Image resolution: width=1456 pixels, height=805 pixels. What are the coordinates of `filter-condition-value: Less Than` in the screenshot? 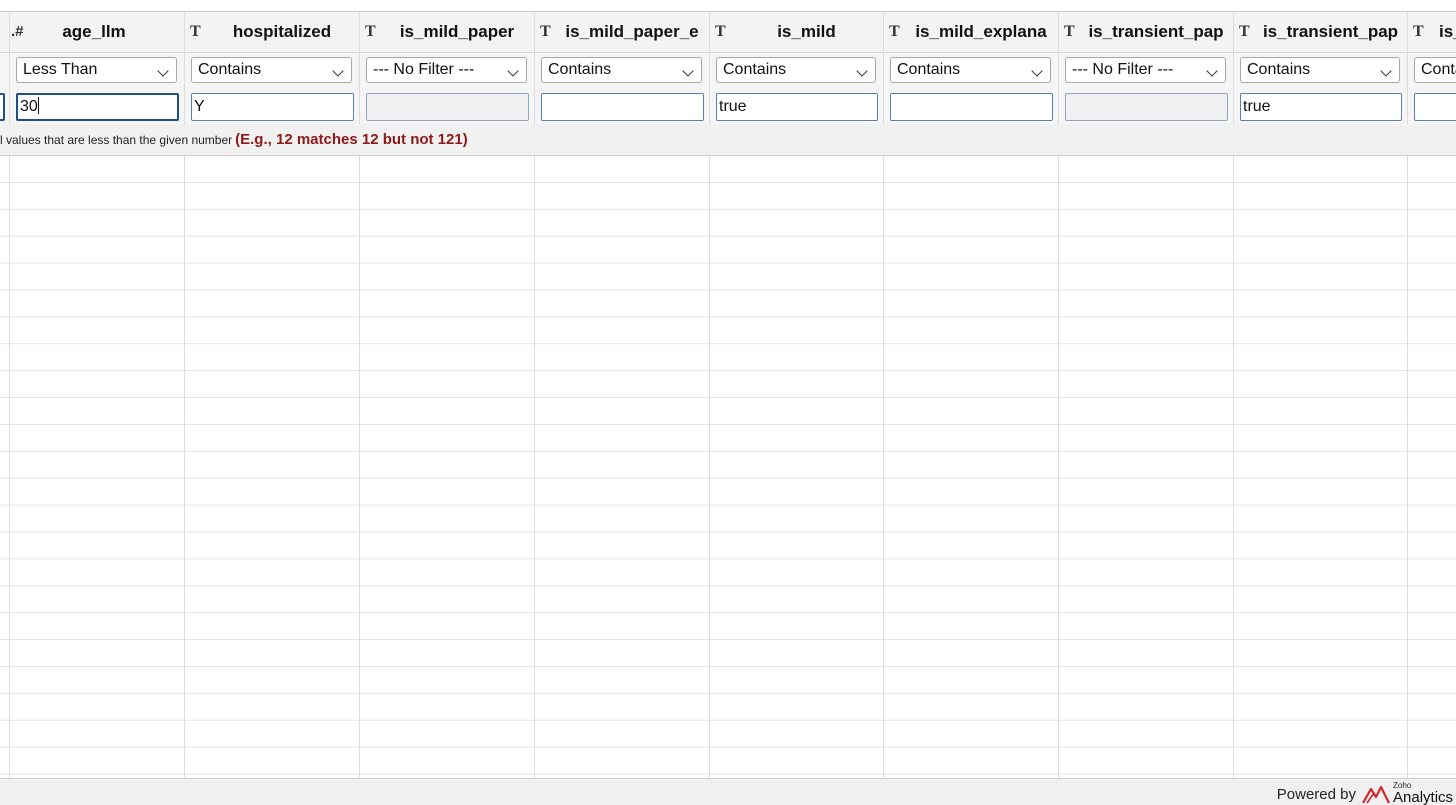 It's located at (60, 69).